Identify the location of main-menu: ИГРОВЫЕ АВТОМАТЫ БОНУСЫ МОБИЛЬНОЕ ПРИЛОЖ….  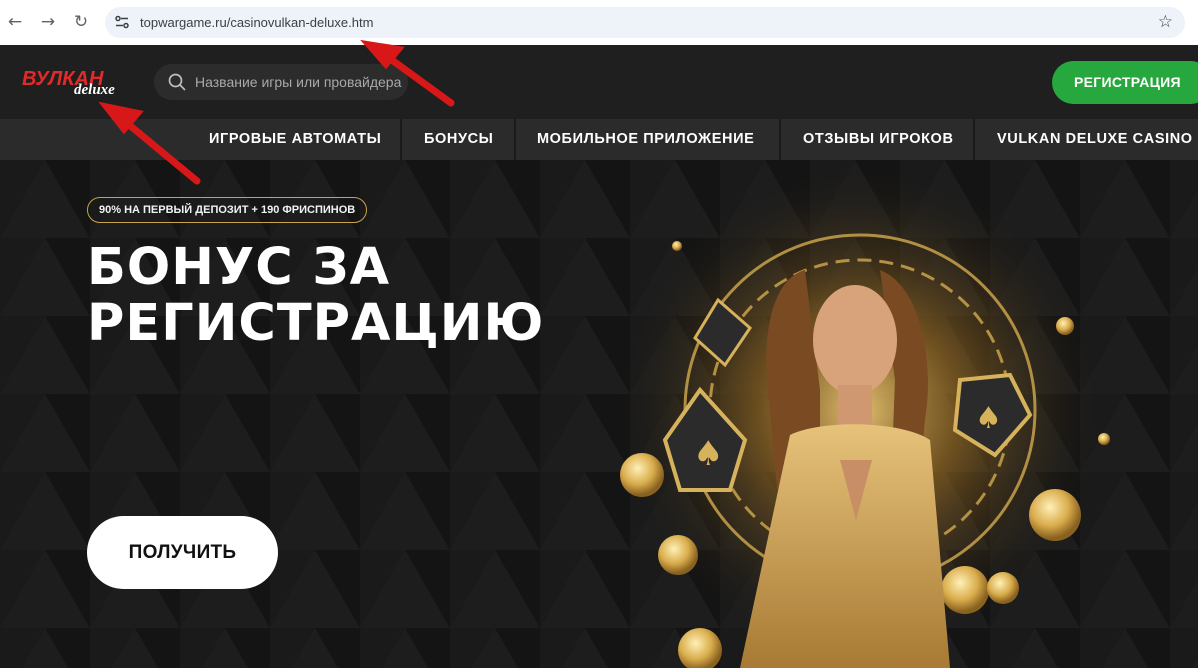
(599, 139).